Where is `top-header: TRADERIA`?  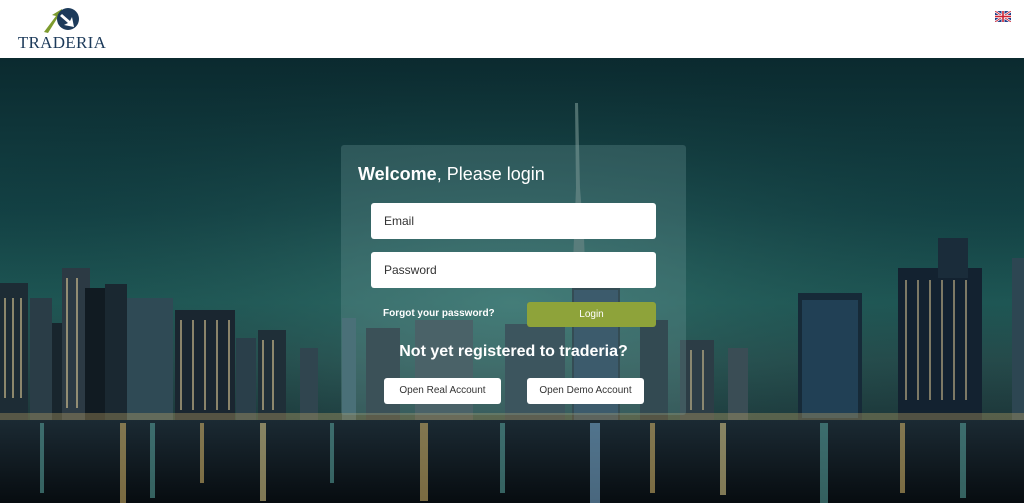
top-header: TRADERIA is located at coordinates (512, 29).